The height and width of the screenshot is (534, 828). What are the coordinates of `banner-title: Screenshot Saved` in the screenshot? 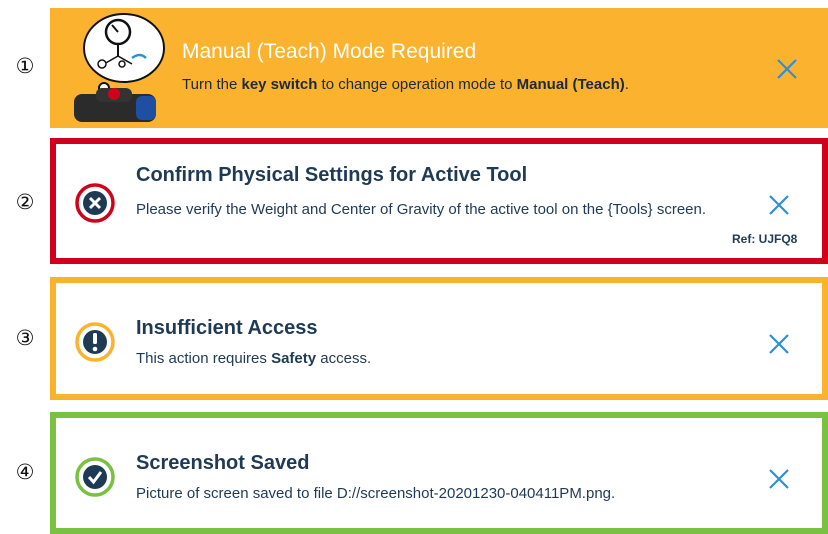 It's located at (223, 463).